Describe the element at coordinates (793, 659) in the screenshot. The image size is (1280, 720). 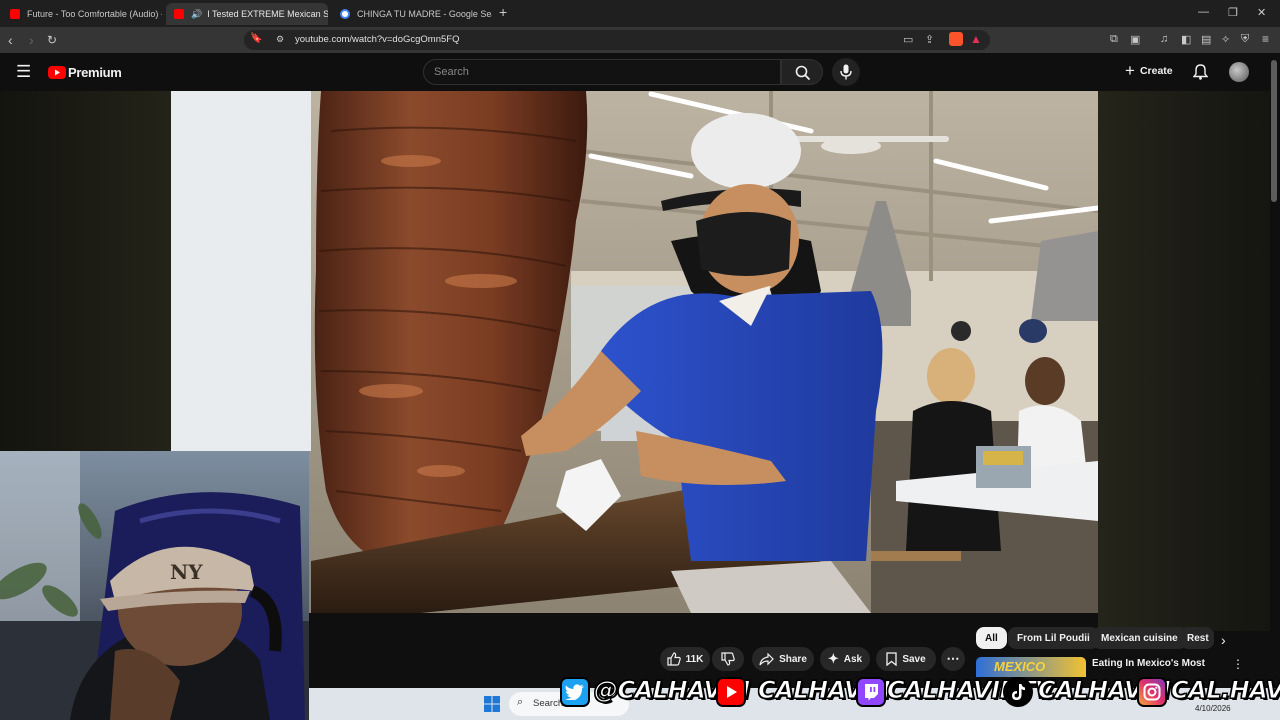
I see `share-label: Share` at that location.